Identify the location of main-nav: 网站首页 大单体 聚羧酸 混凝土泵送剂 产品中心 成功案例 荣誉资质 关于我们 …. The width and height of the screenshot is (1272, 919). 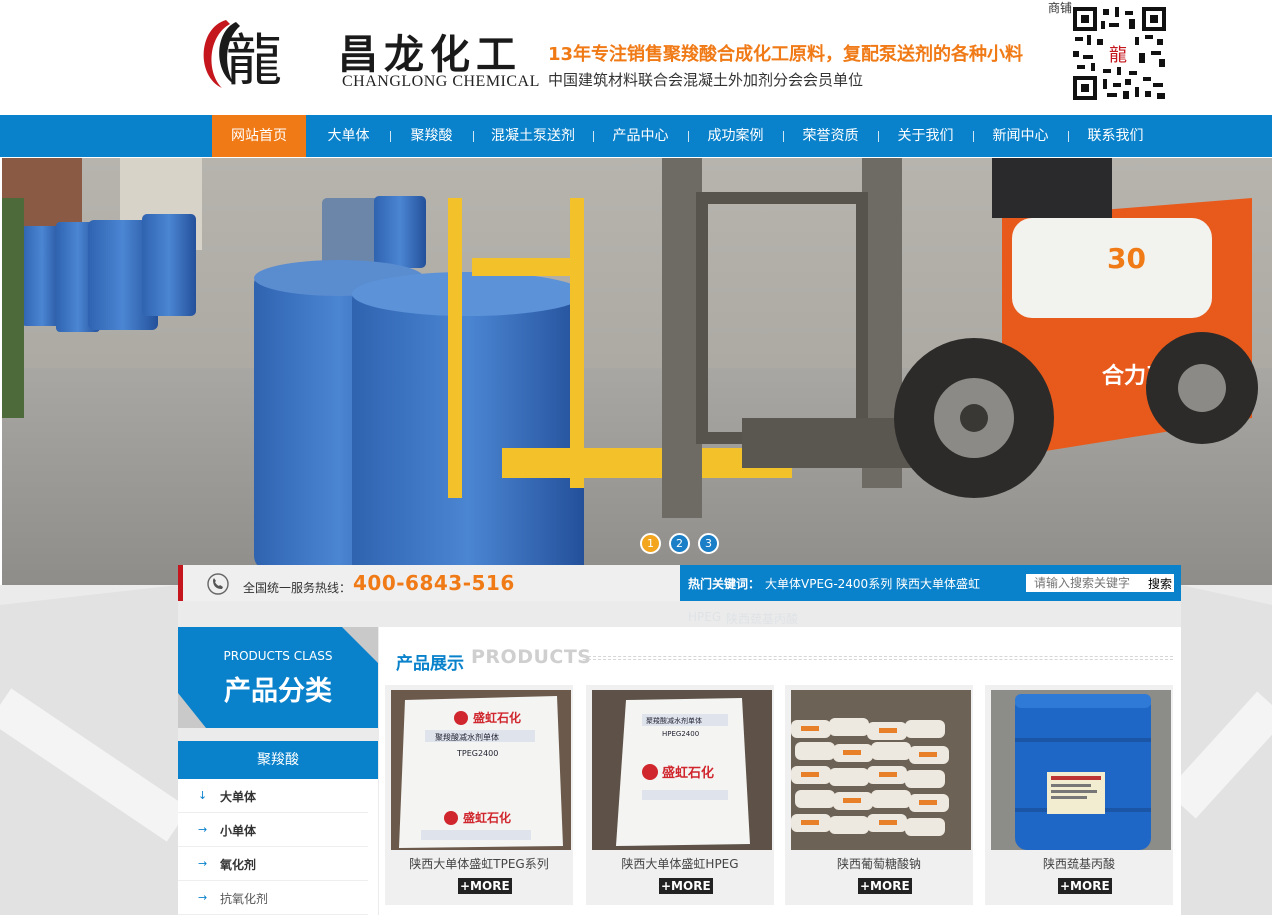
(636, 136).